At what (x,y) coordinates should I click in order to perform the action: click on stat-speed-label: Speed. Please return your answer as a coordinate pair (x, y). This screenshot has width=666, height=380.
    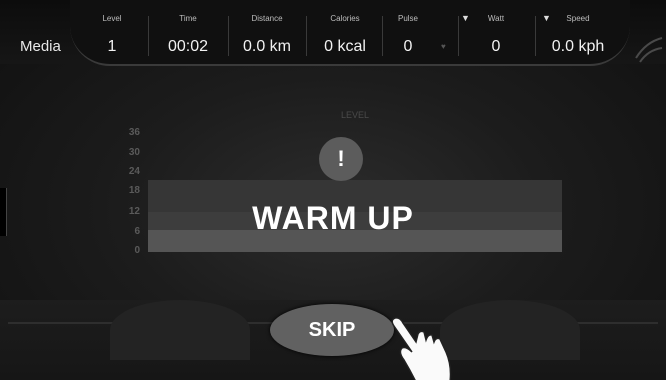
    Looking at the image, I should click on (578, 18).